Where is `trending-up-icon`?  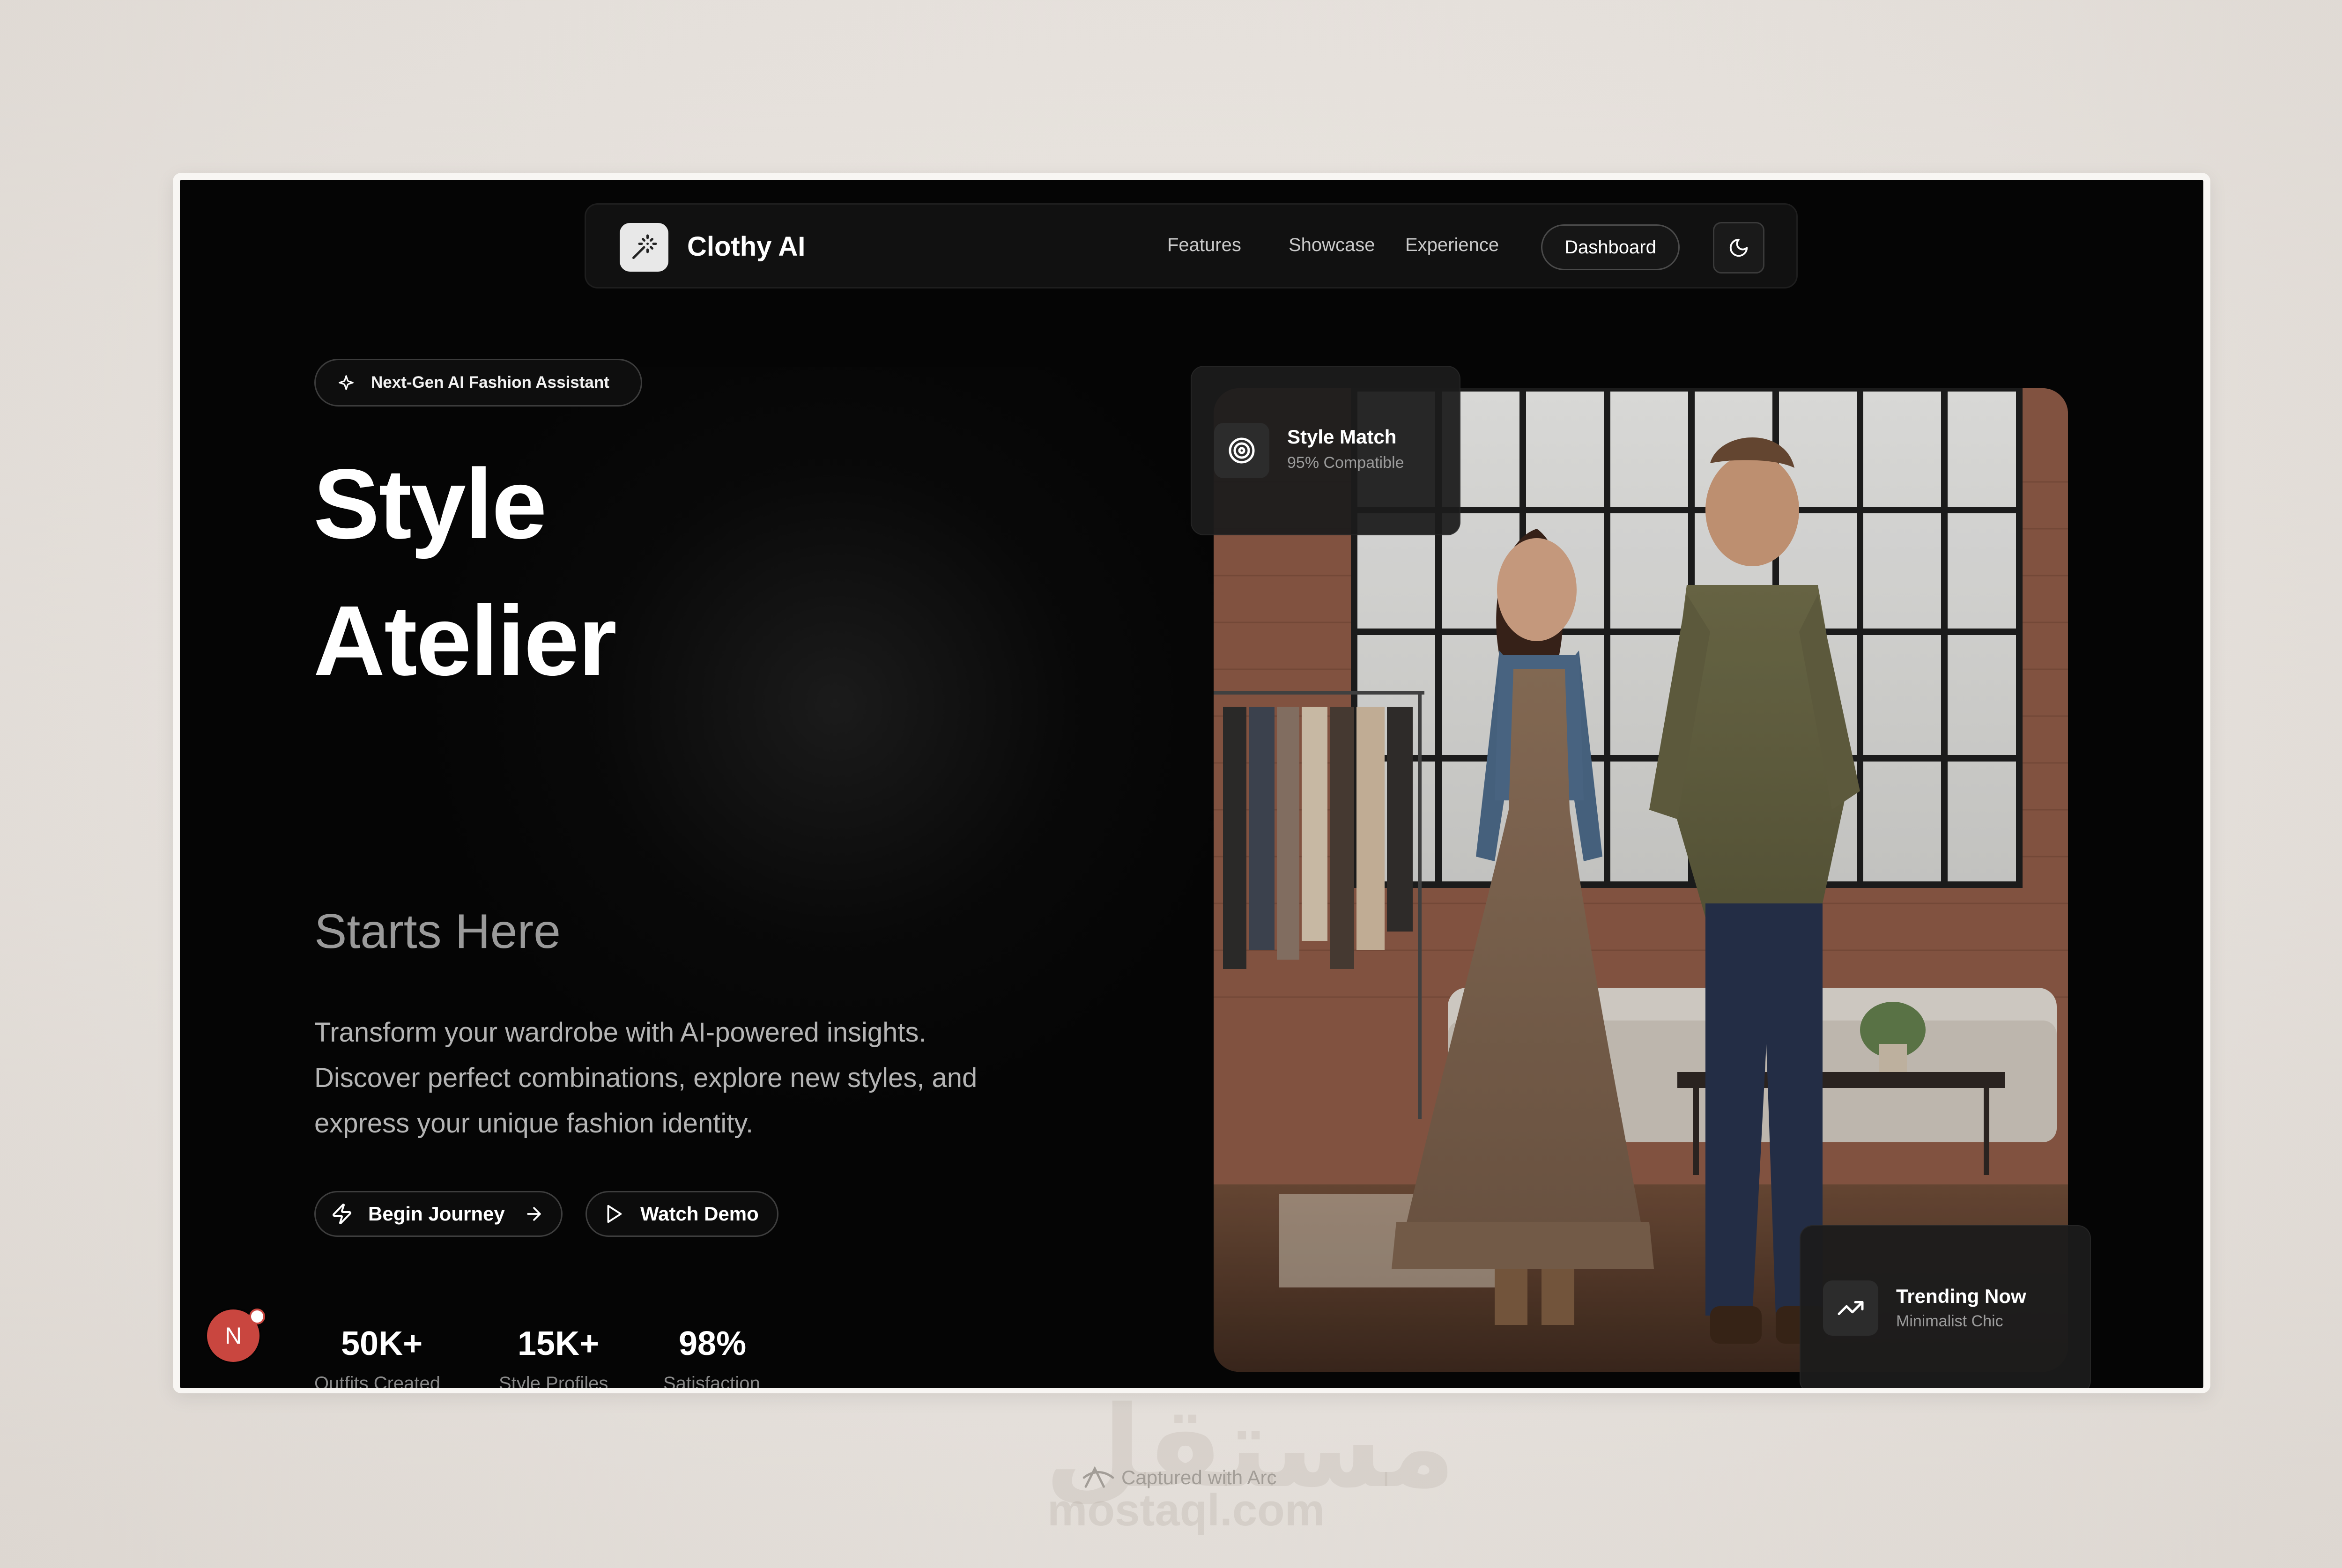 trending-up-icon is located at coordinates (1850, 1308).